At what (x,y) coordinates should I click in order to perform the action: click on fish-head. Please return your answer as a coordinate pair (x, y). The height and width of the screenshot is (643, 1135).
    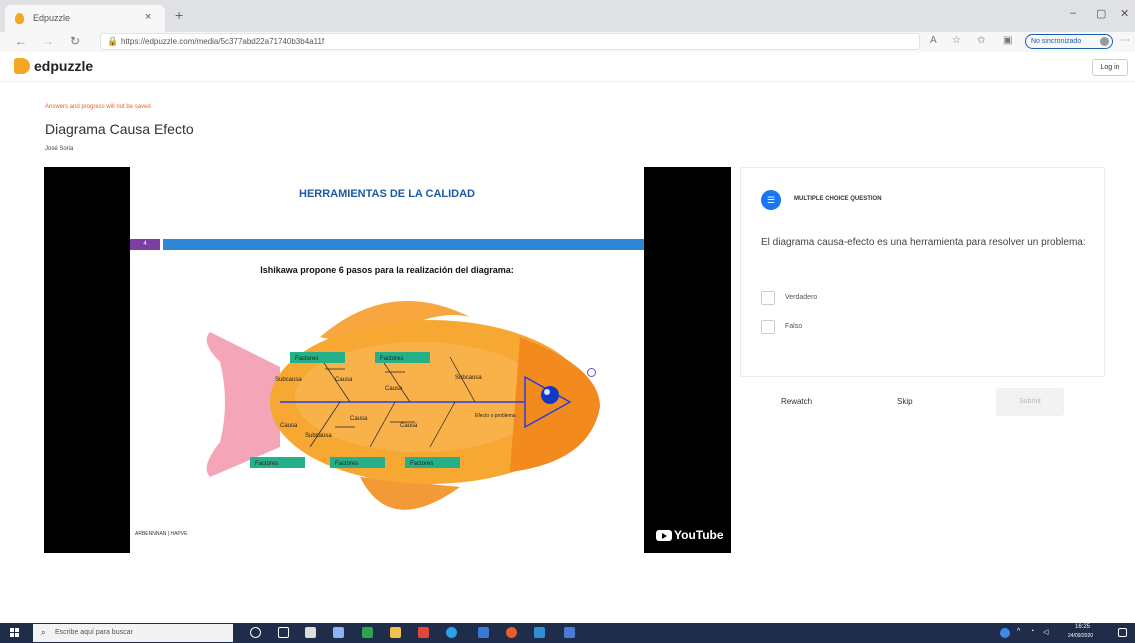
    Looking at the image, I should click on (555, 404).